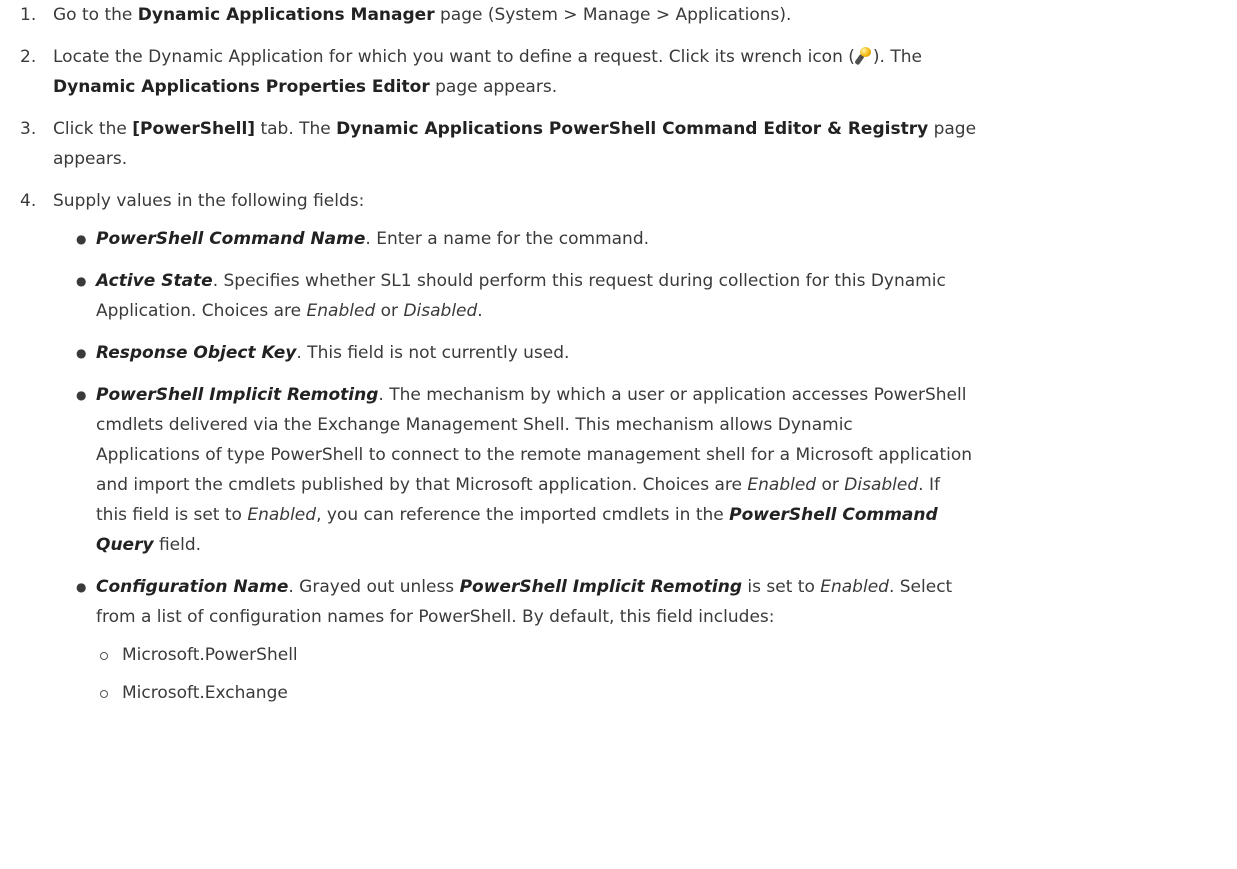  Describe the element at coordinates (660, 693) in the screenshot. I see `list-item: Microsoft.Exchange` at that location.